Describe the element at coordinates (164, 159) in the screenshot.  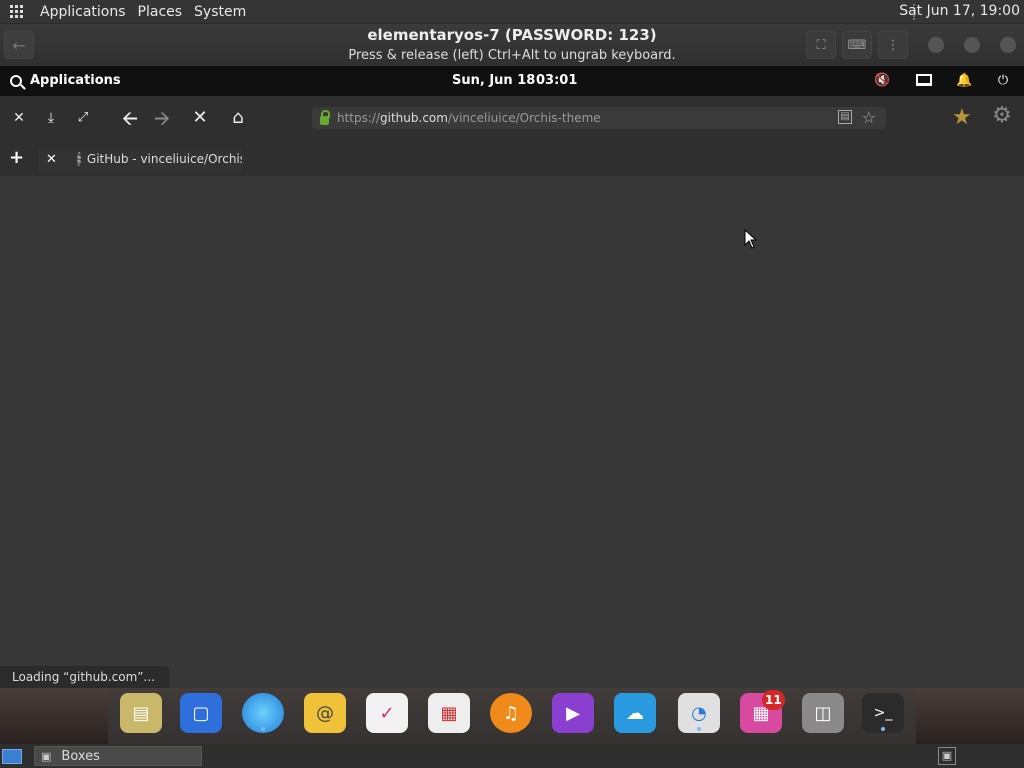
I see `tab-title: GitHub - vinceliuice/Orchis-theme` at that location.